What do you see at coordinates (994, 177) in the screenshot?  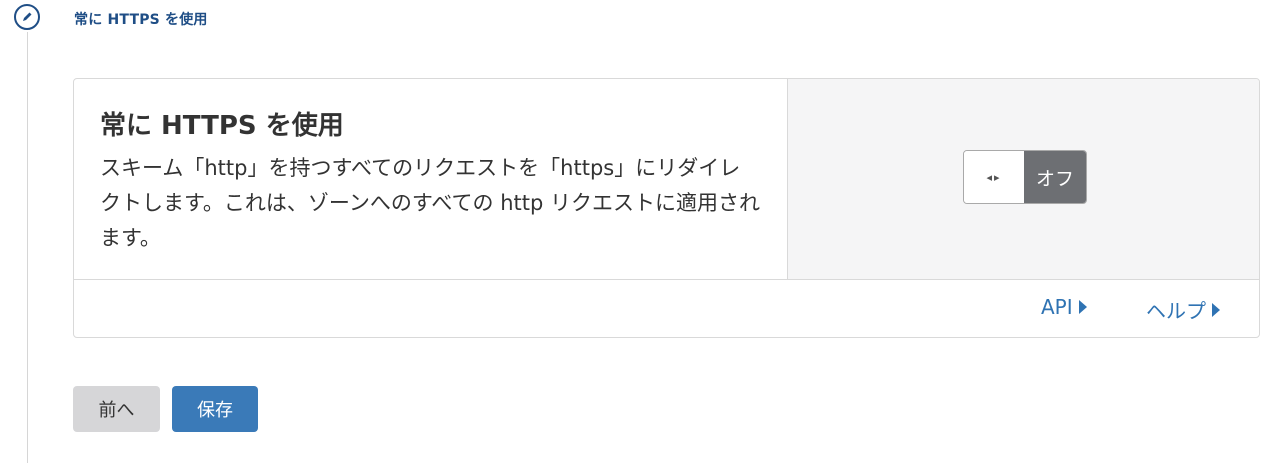 I see `toggle-knob-icon: ◂▸` at bounding box center [994, 177].